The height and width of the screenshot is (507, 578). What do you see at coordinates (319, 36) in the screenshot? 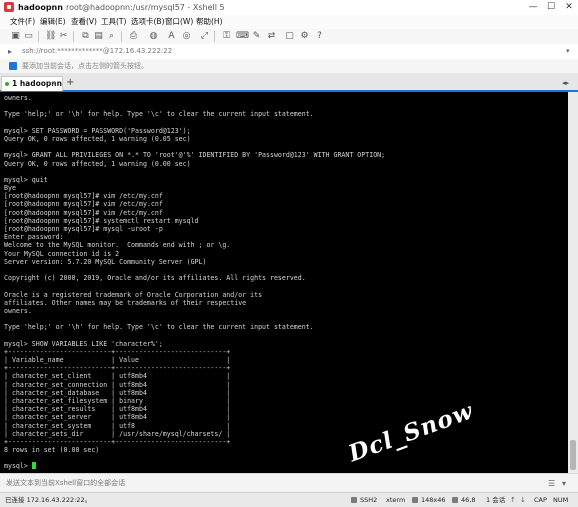
I see `help-icon: ?` at bounding box center [319, 36].